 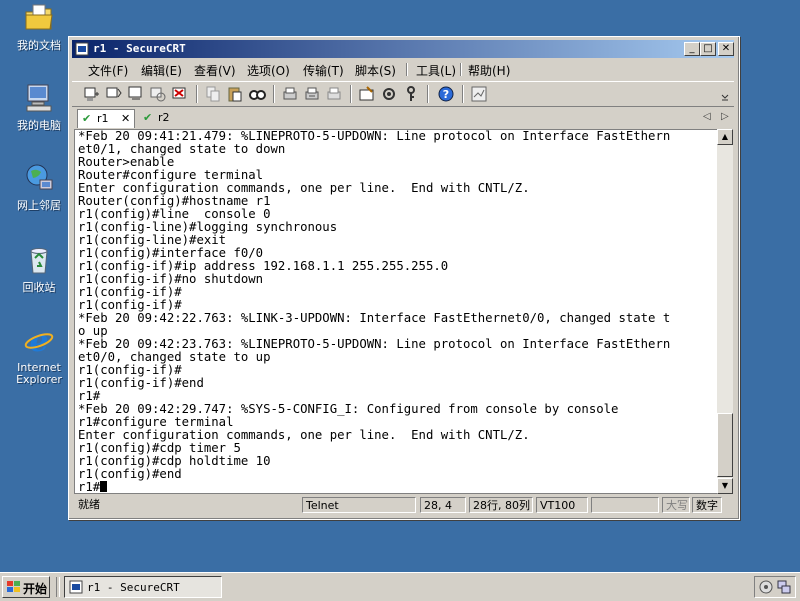 I want to click on disconnect-icon, so click(x=180, y=94).